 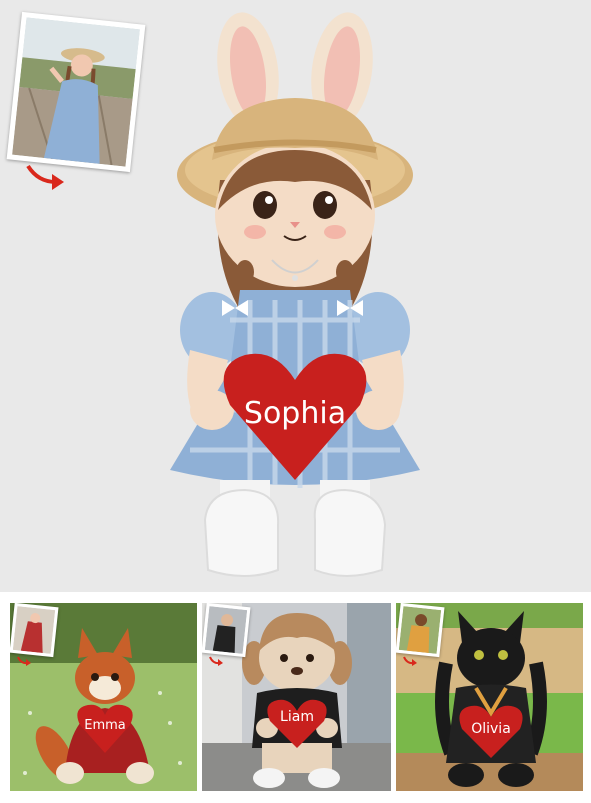 What do you see at coordinates (491, 729) in the screenshot?
I see `thumbnail-olivia-name: Olivia` at bounding box center [491, 729].